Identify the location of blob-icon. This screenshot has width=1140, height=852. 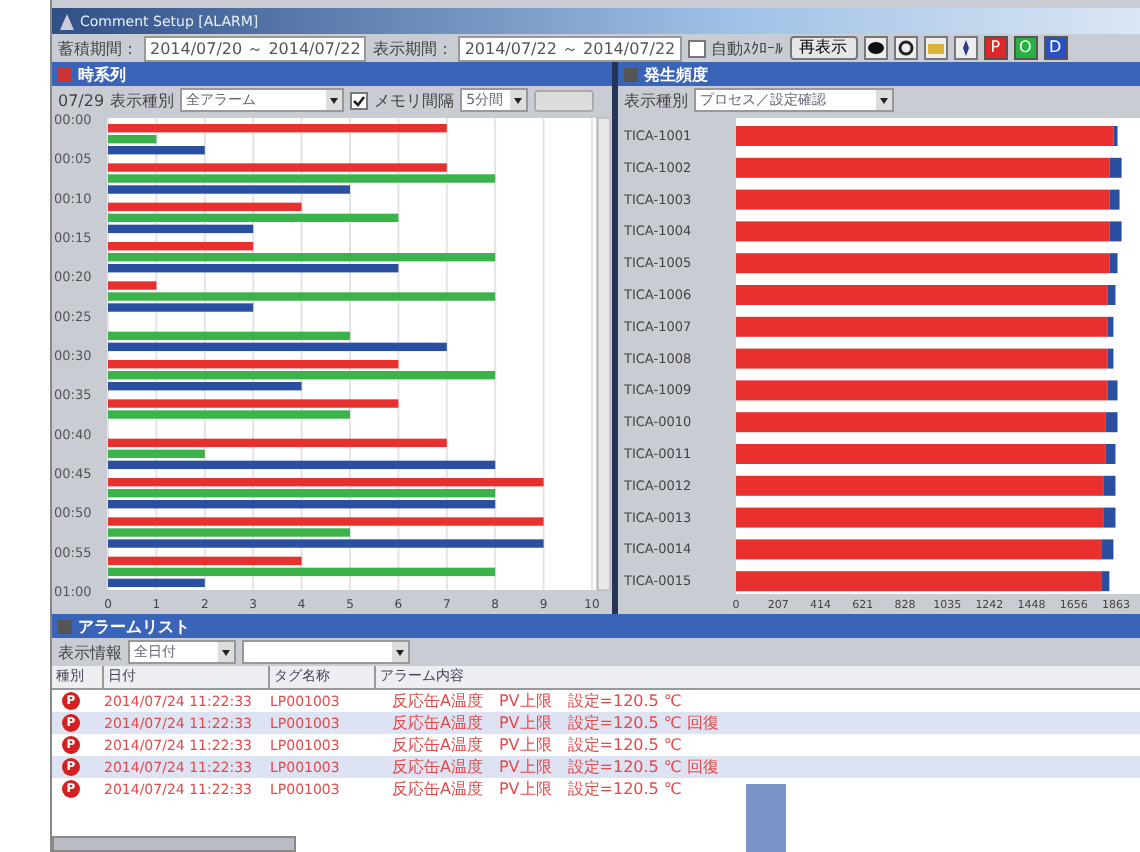
(875, 48).